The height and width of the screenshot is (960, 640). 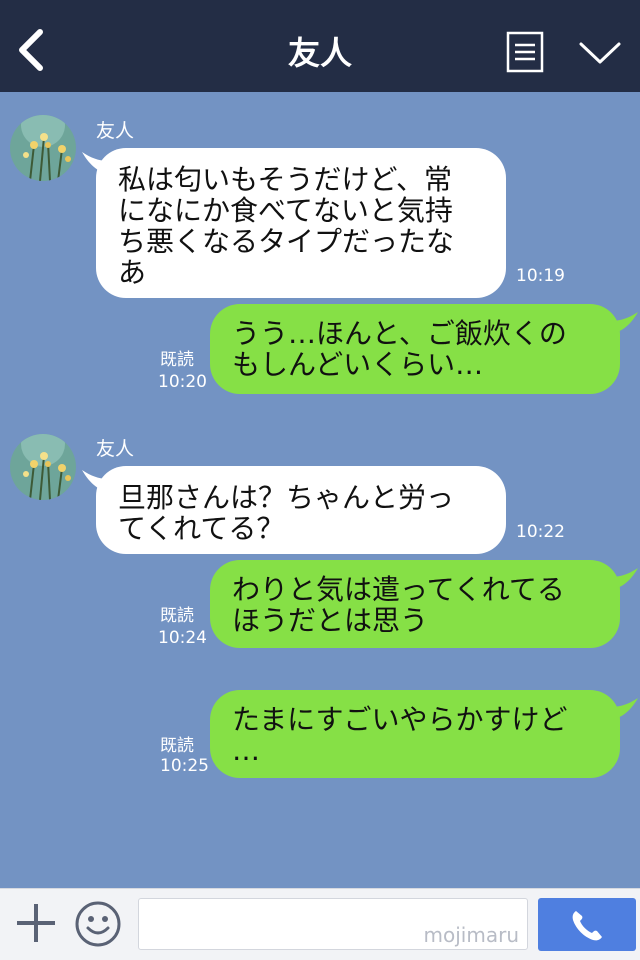 What do you see at coordinates (182, 638) in the screenshot?
I see `message-time: 10:24` at bounding box center [182, 638].